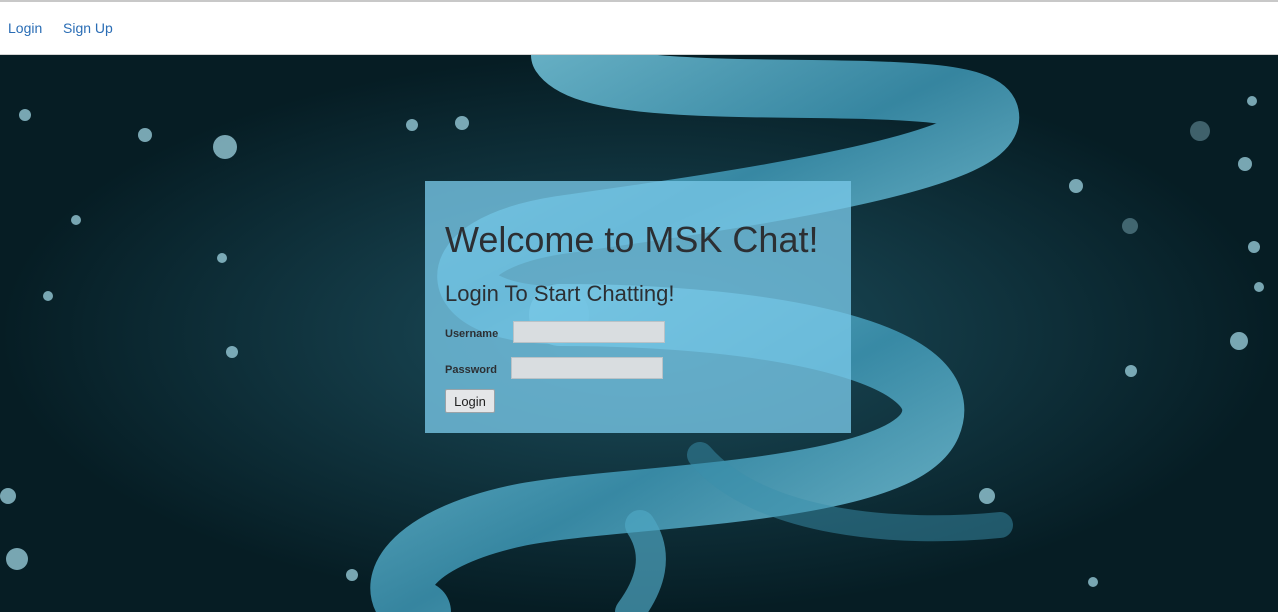  What do you see at coordinates (589, 332) in the screenshot?
I see `username-input` at bounding box center [589, 332].